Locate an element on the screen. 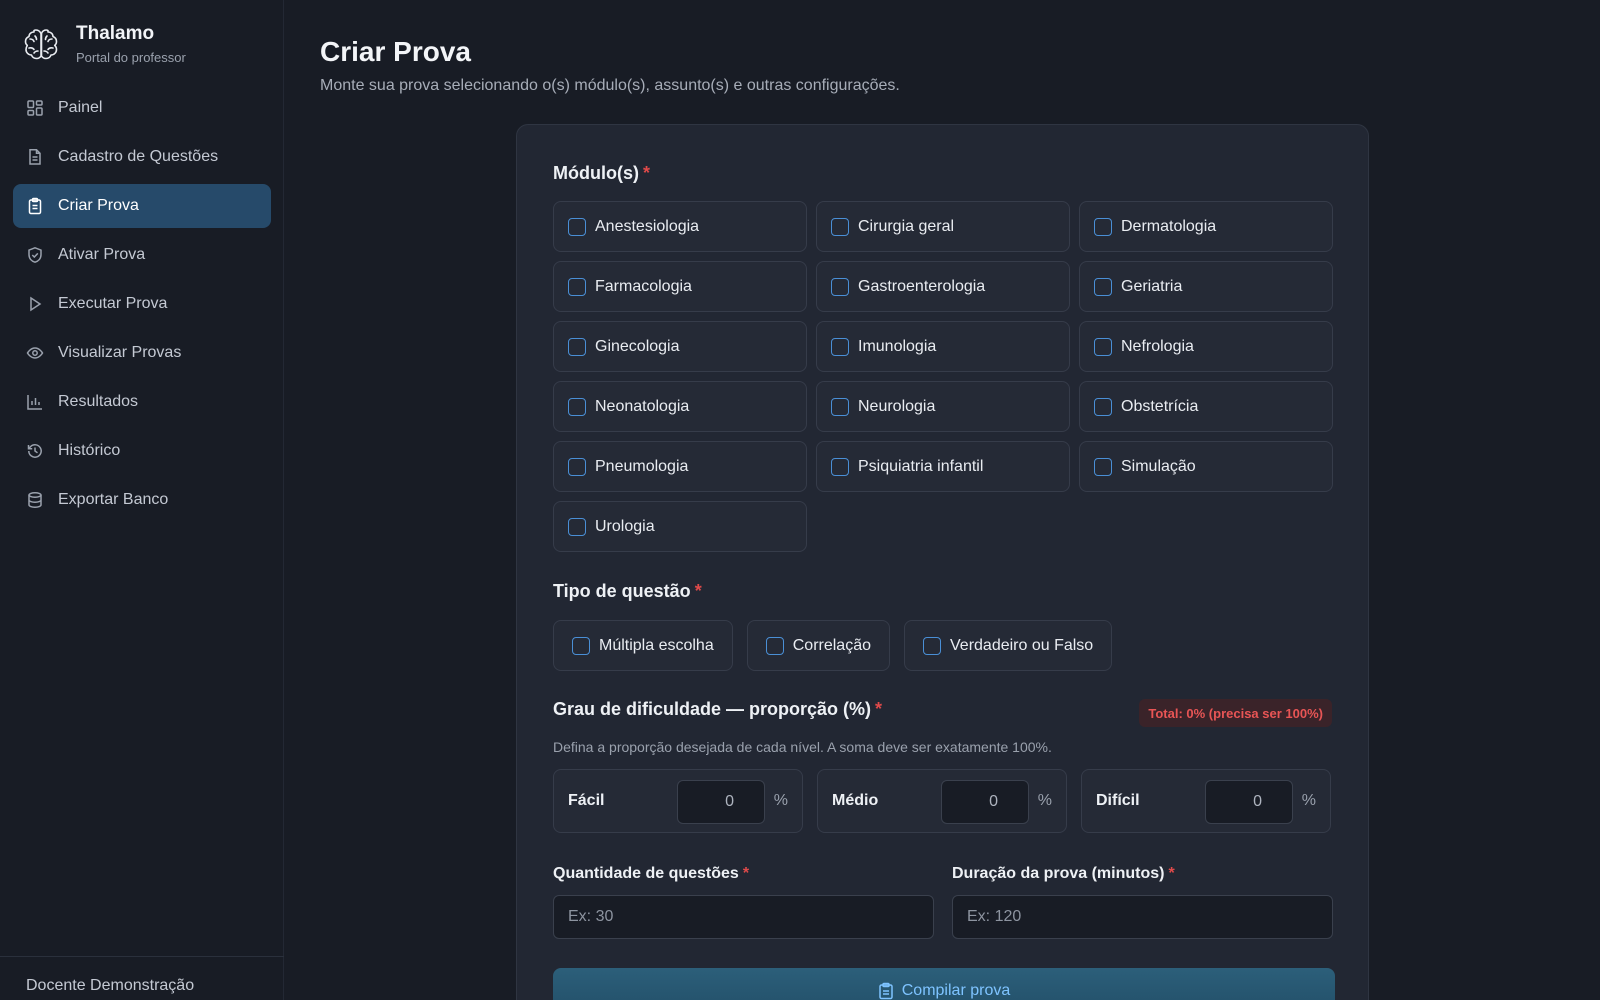 The width and height of the screenshot is (1600, 1000). module-option: Obstetrícia is located at coordinates (1206, 406).